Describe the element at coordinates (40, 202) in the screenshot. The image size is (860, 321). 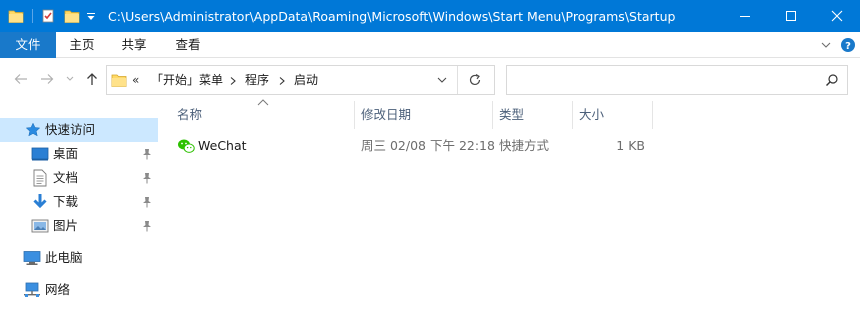
I see `downloads-icon` at that location.